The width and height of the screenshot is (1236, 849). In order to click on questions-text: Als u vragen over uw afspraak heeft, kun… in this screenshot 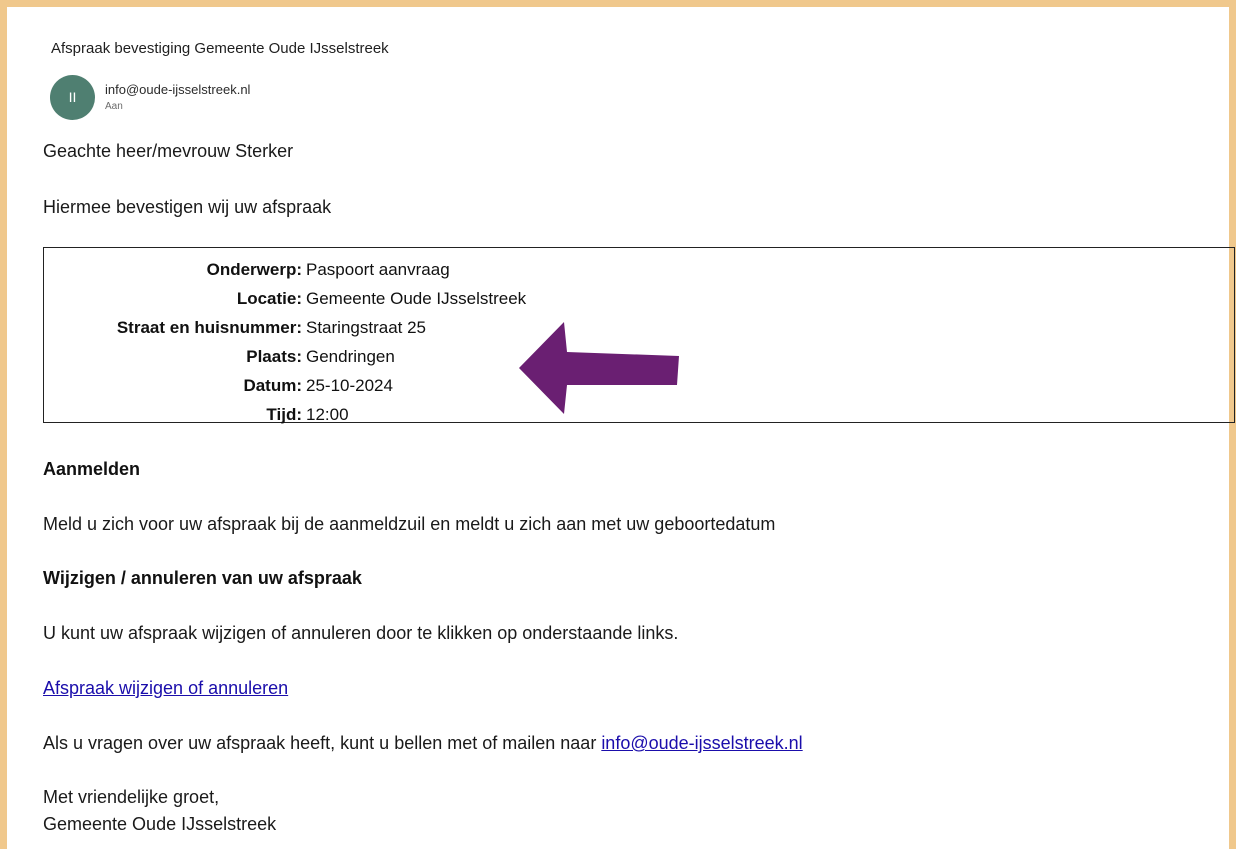, I will do `click(423, 743)`.